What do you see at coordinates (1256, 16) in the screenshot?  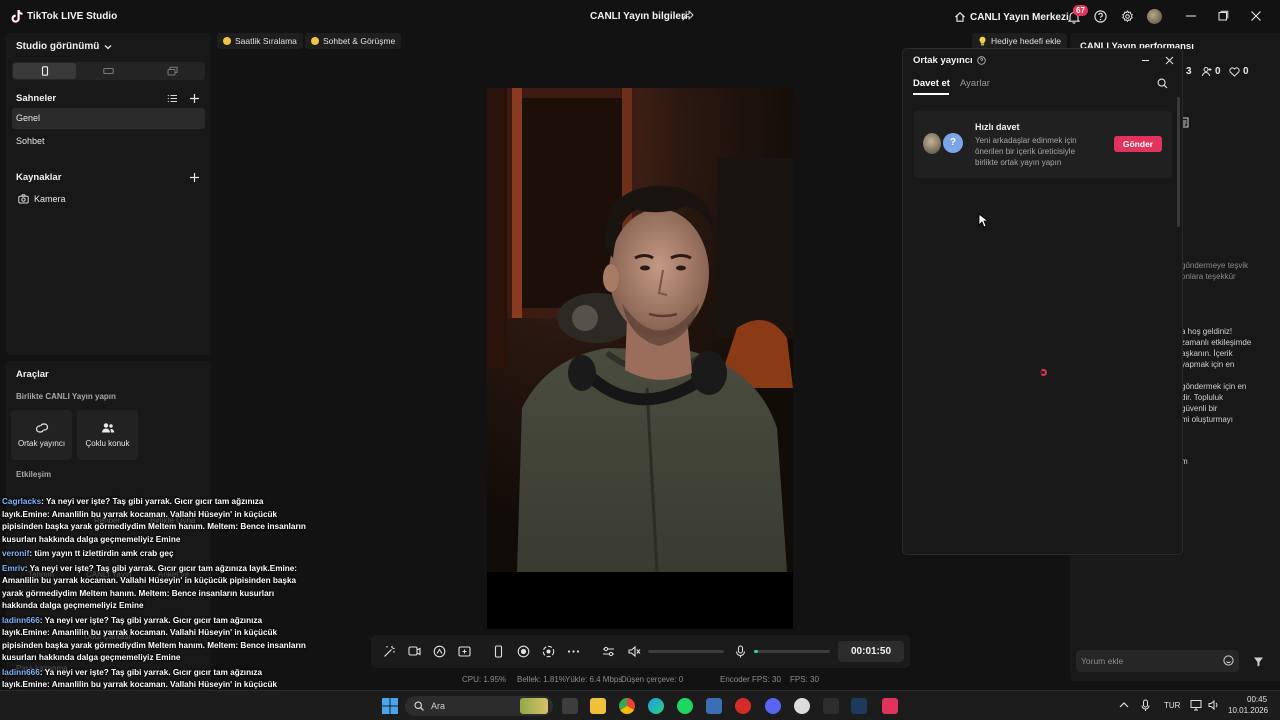 I see `close-window-icon` at bounding box center [1256, 16].